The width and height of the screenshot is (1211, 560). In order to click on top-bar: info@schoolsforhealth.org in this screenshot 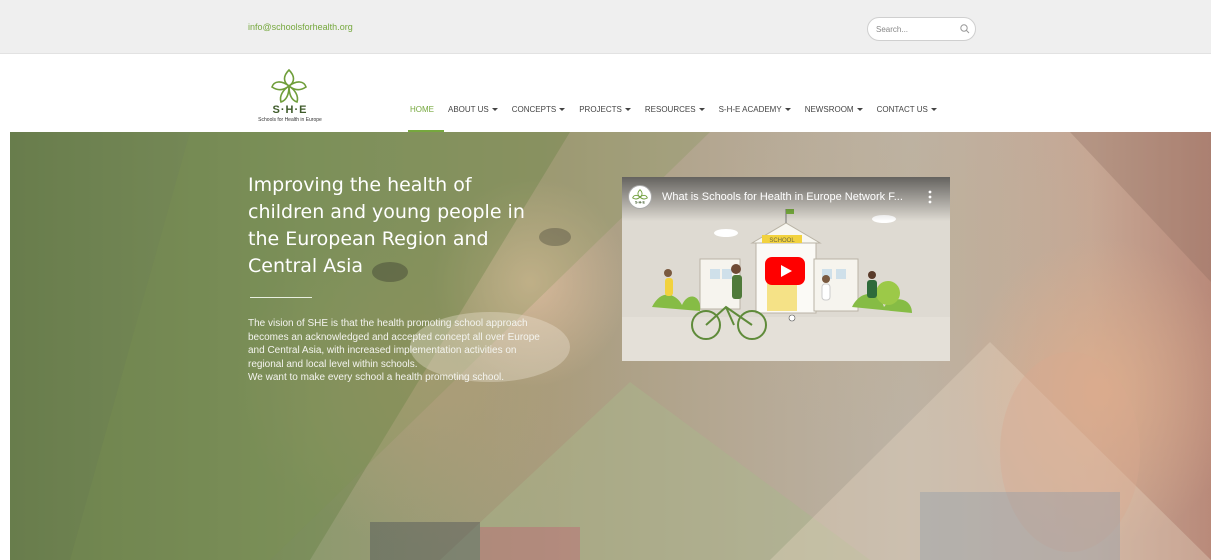, I will do `click(605, 27)`.